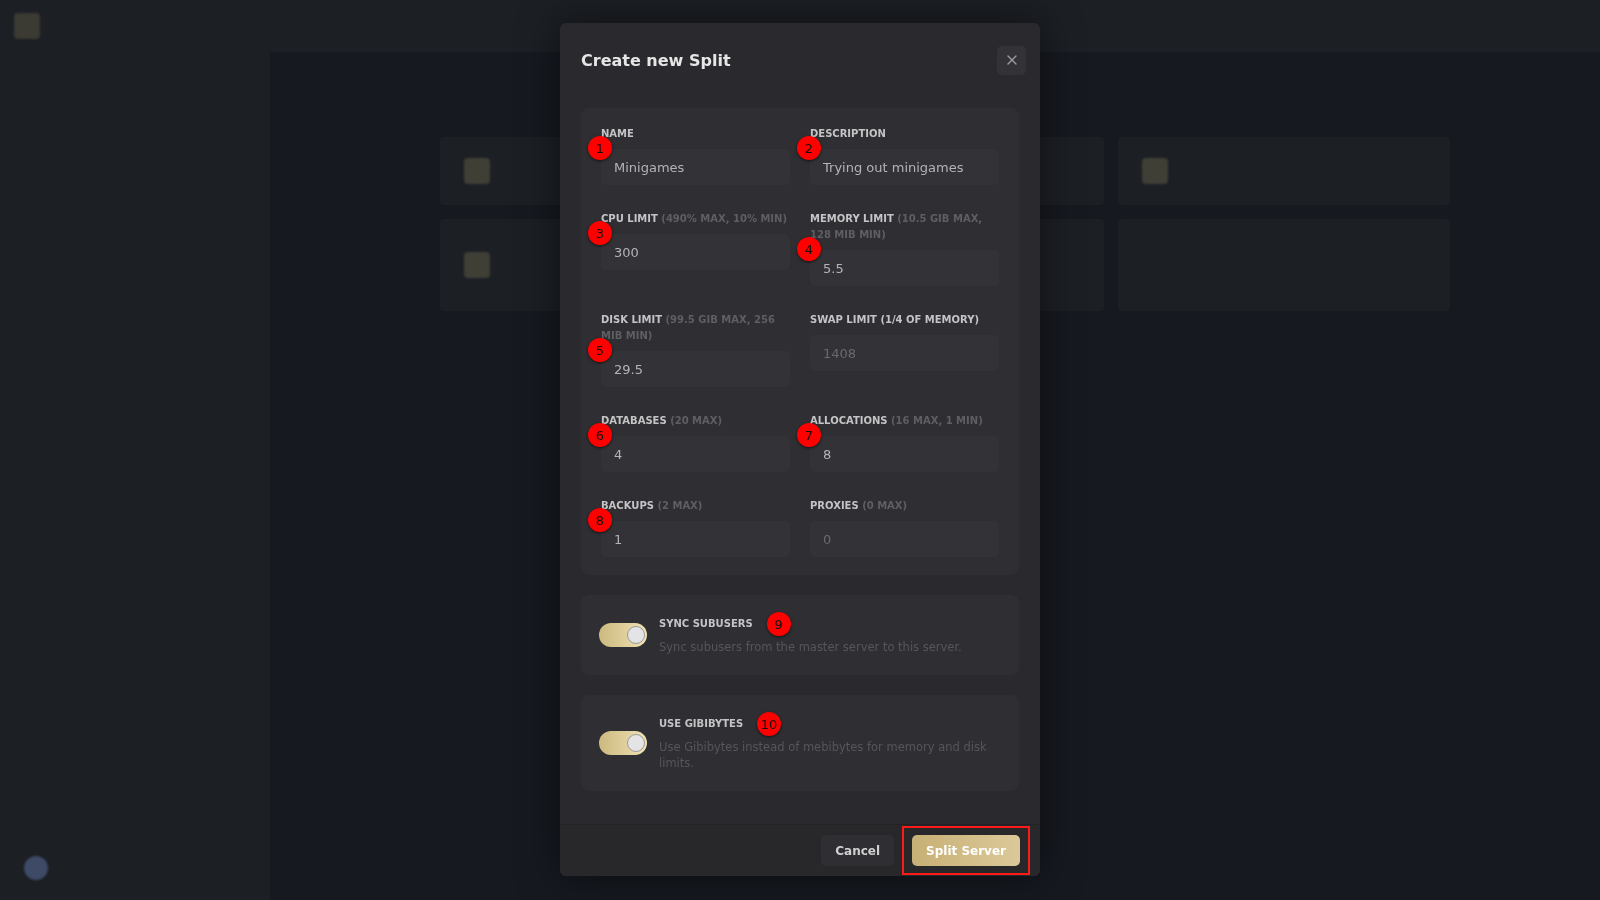  What do you see at coordinates (600, 350) in the screenshot?
I see `annotation-marker: 5` at bounding box center [600, 350].